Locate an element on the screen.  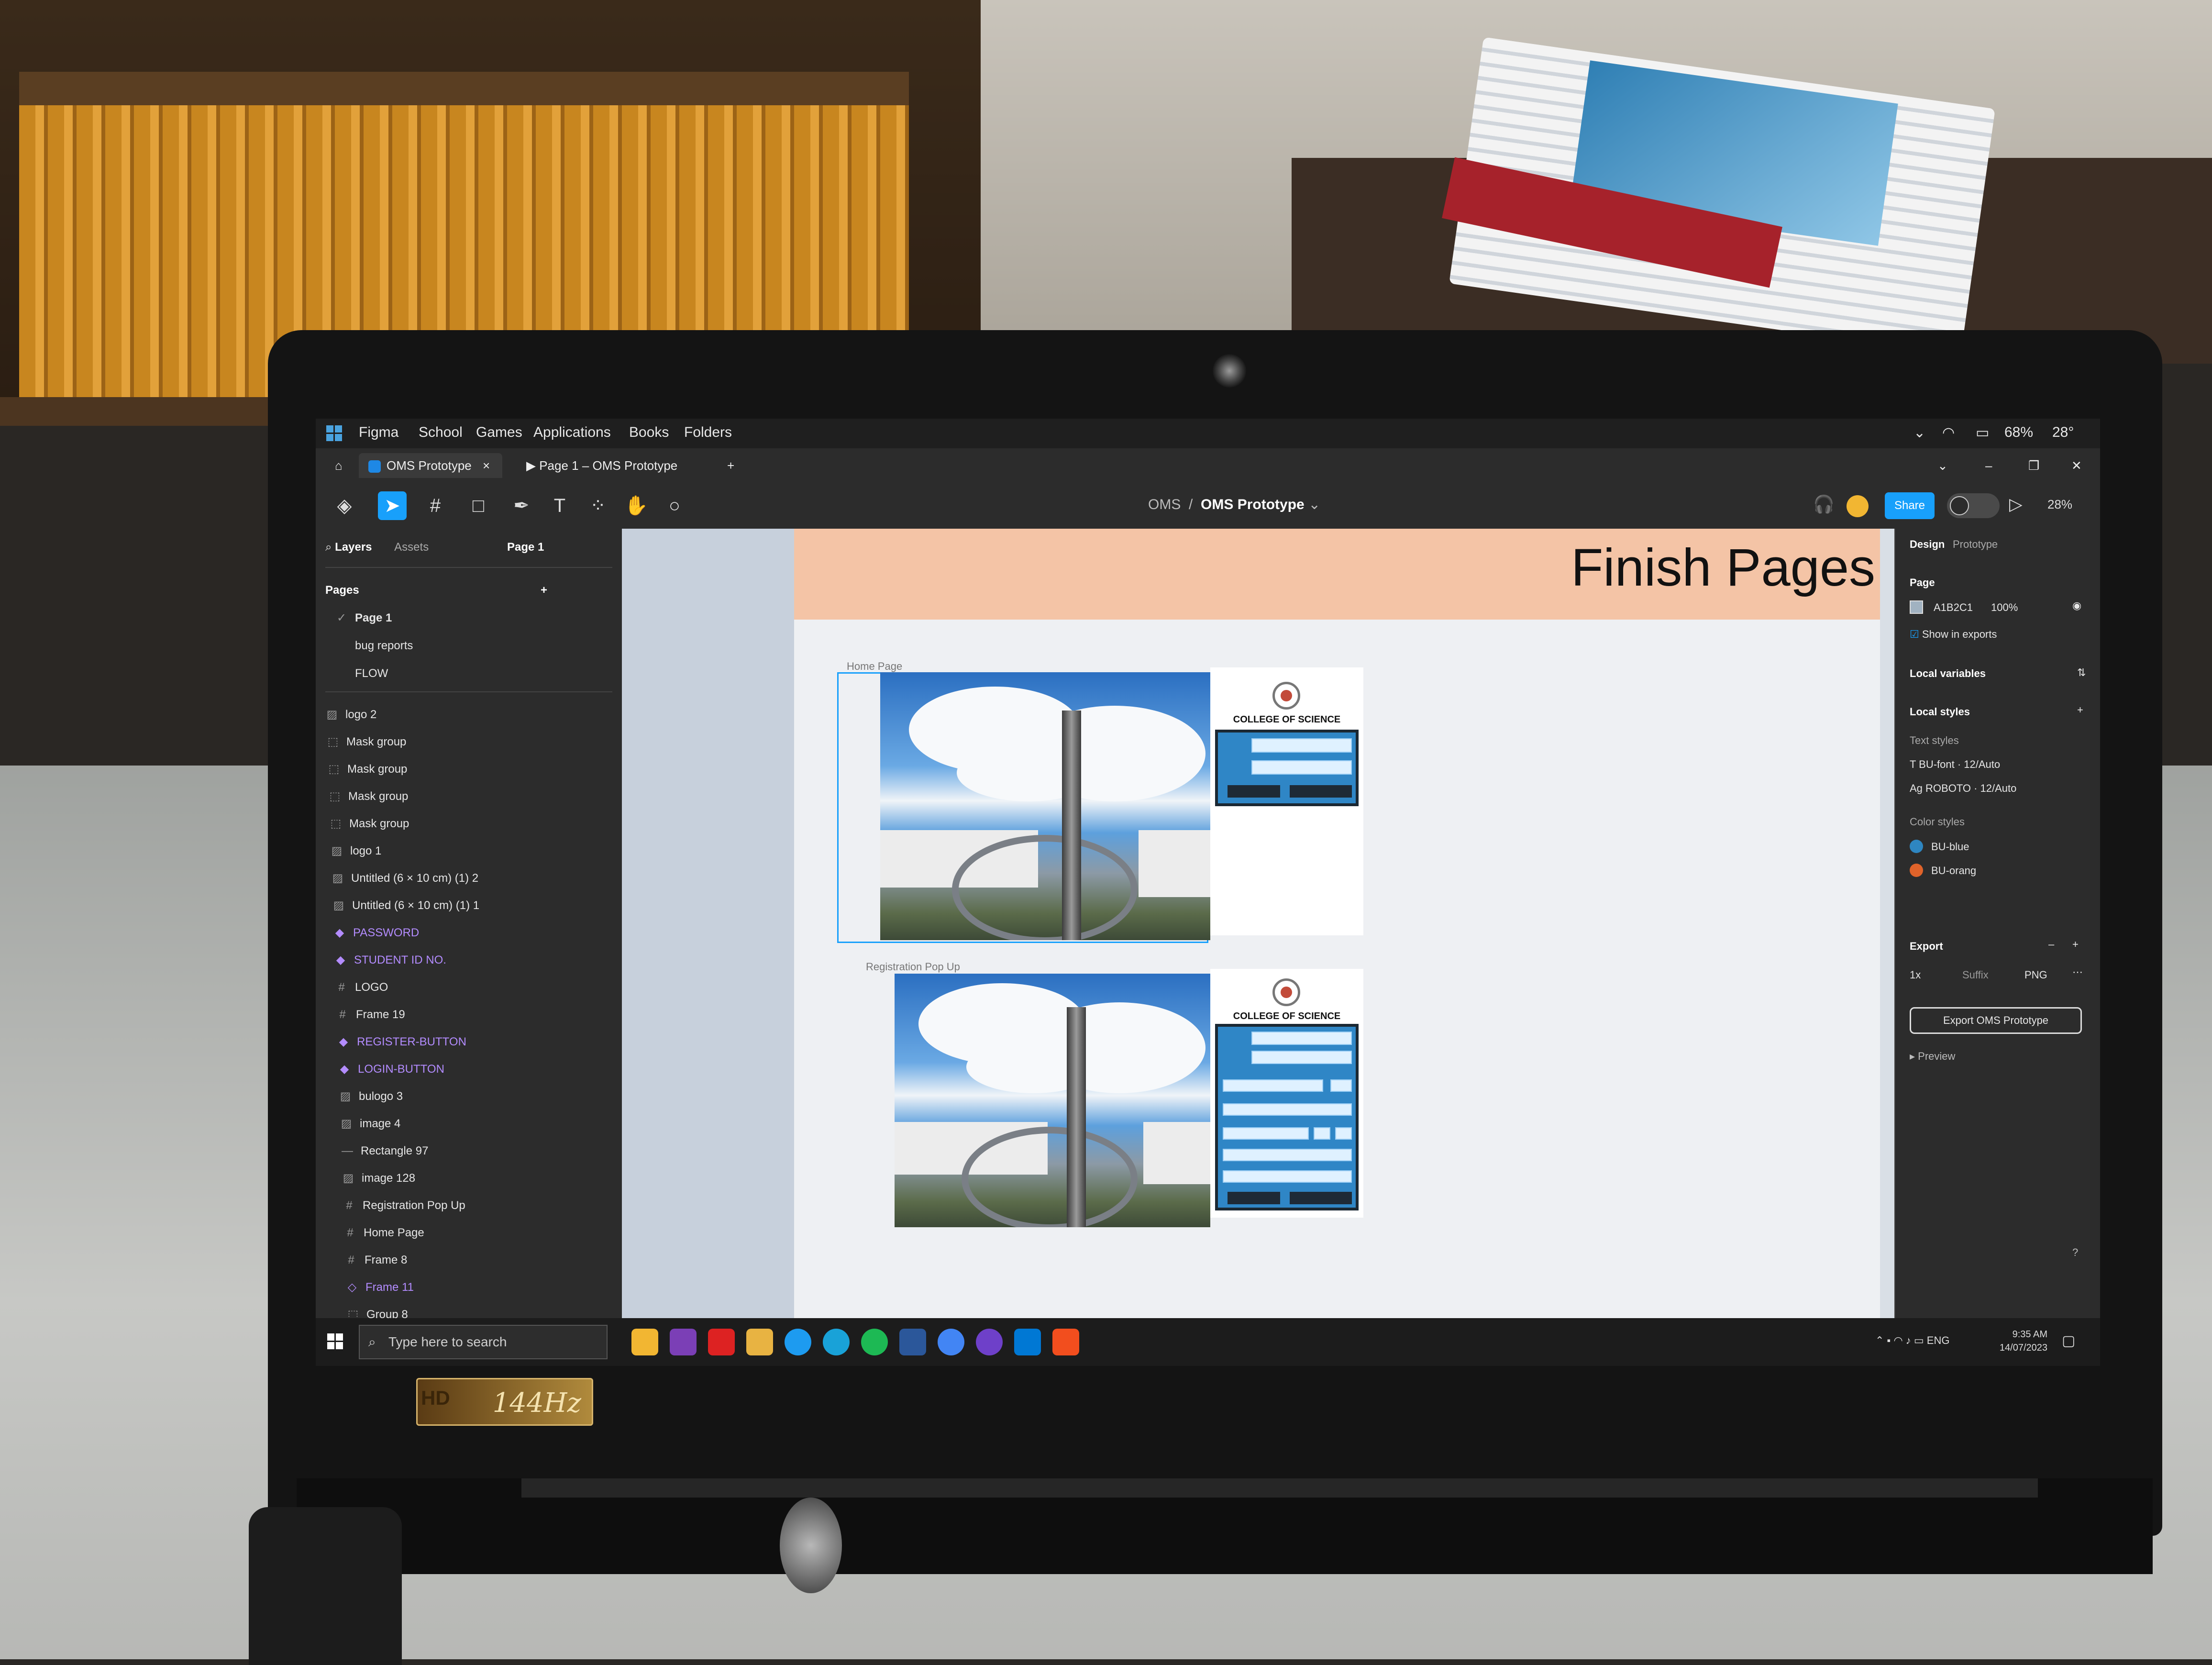
text-style-item: Ag ROBOTO · 12/Auto is located at coordinates (1963, 788).